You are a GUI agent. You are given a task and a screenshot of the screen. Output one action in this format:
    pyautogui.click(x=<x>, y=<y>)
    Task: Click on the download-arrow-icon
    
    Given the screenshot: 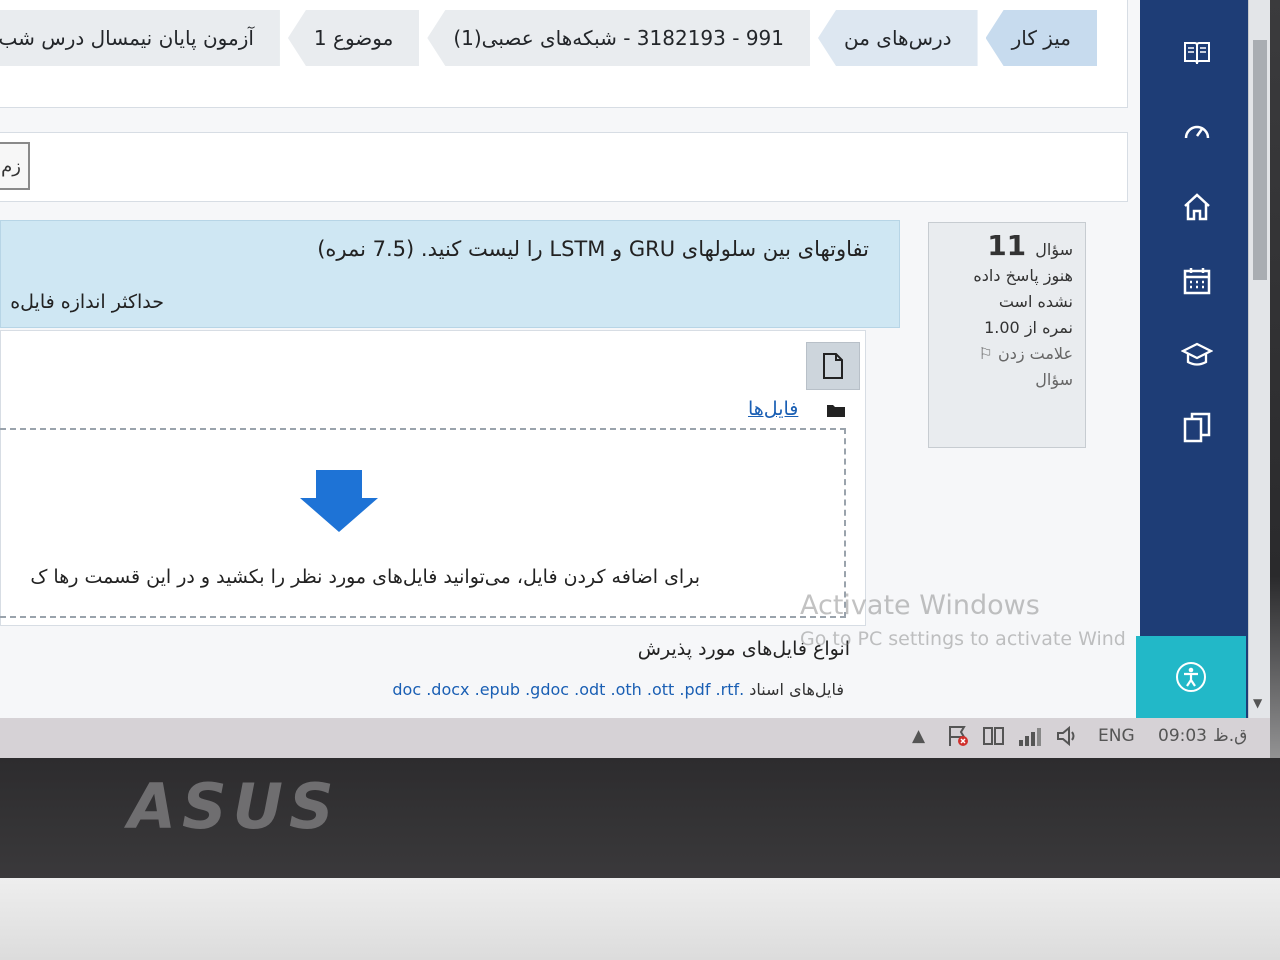 What is the action you would take?
    pyautogui.click(x=339, y=501)
    